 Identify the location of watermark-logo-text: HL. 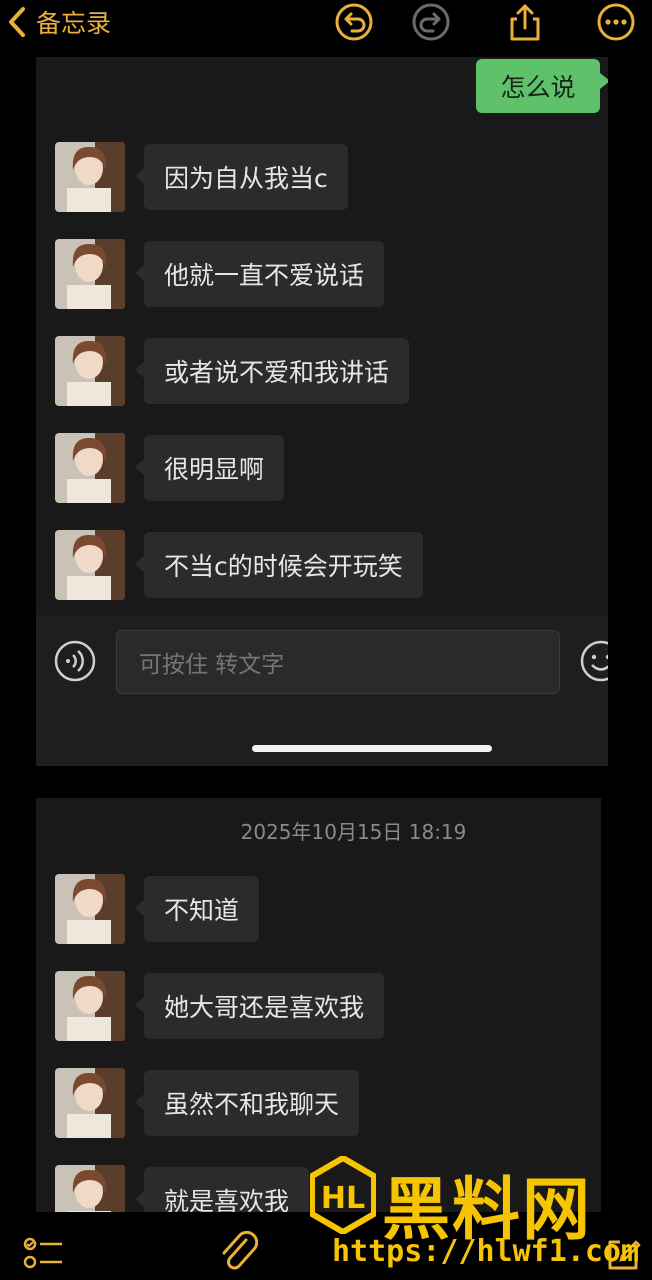
(343, 1198).